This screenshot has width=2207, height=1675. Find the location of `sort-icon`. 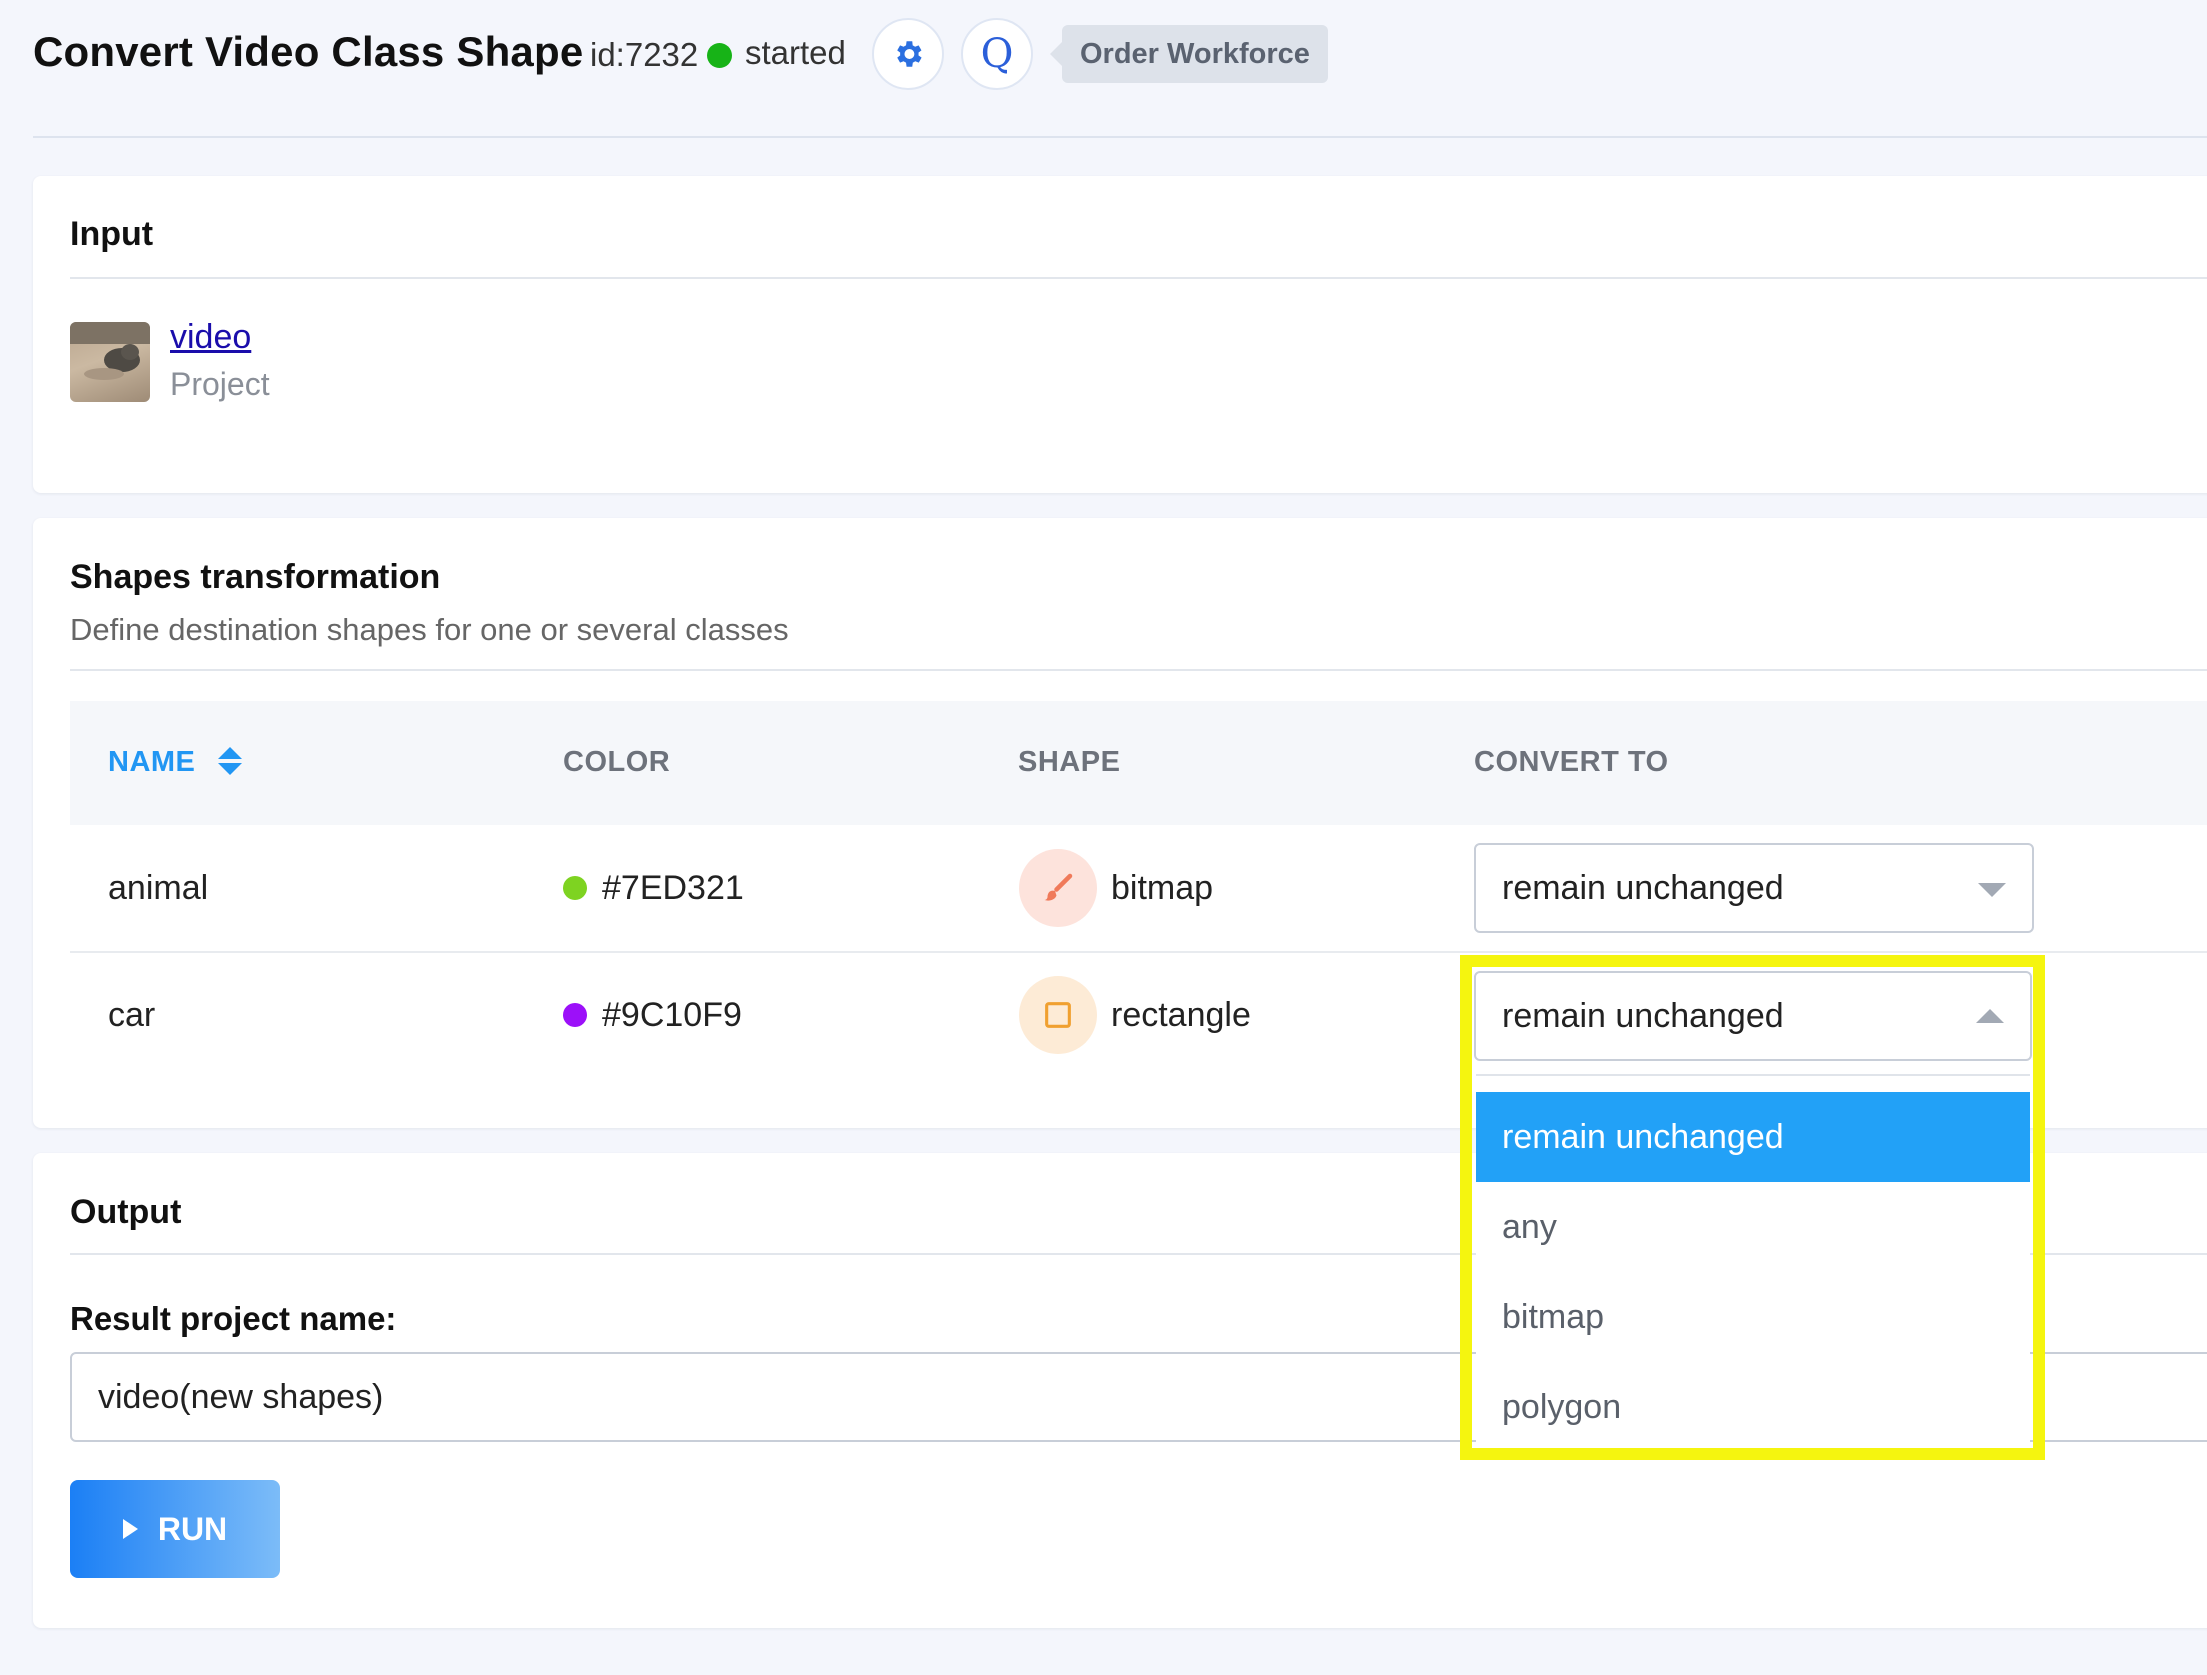

sort-icon is located at coordinates (230, 763).